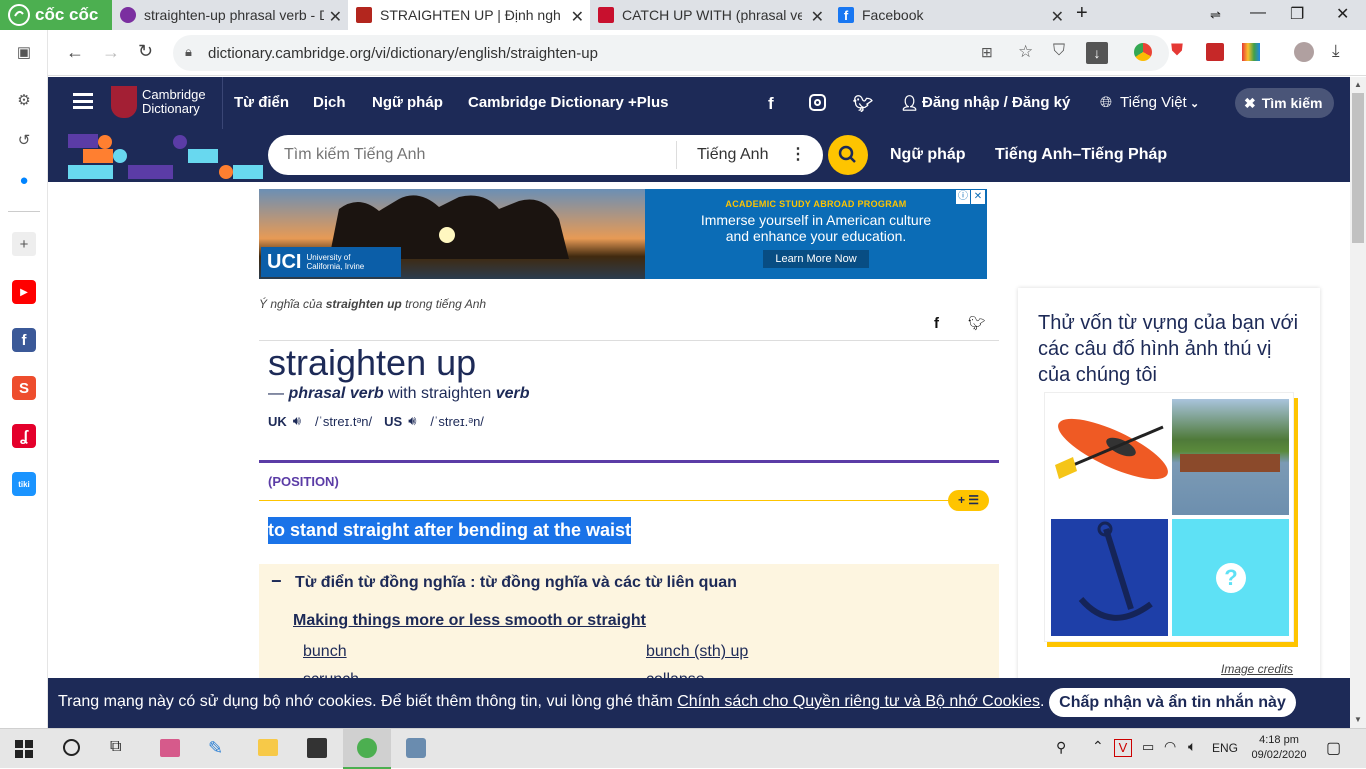  What do you see at coordinates (1297, 14) in the screenshot?
I see `maximize-button: ❐` at bounding box center [1297, 14].